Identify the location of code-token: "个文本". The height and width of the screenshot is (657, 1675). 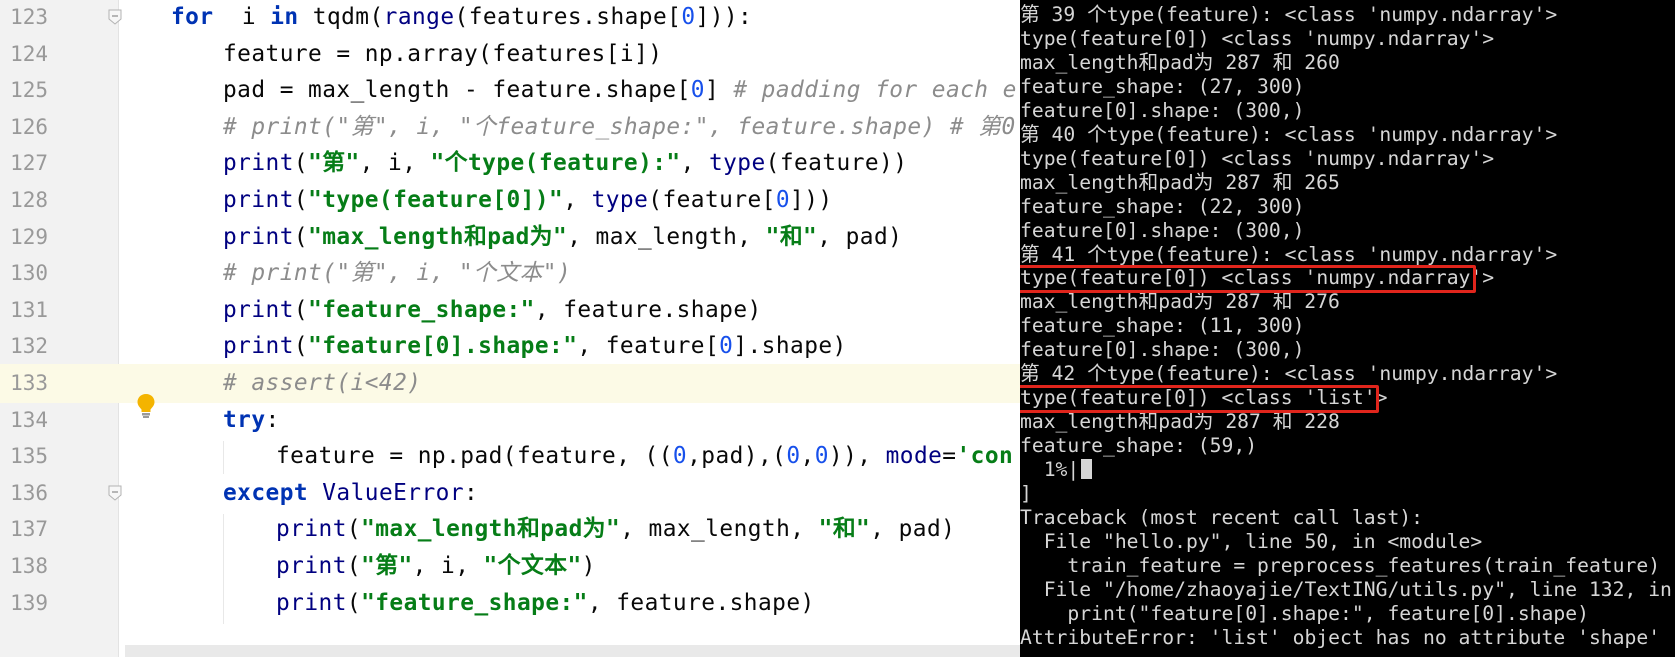
(532, 566).